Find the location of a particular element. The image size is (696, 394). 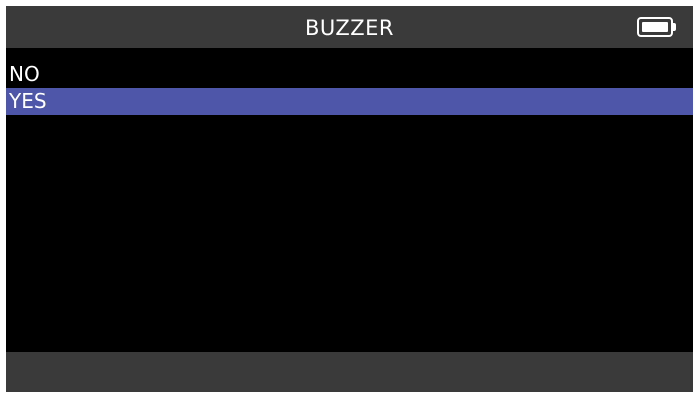

option-list: NO YES is located at coordinates (349, 88).